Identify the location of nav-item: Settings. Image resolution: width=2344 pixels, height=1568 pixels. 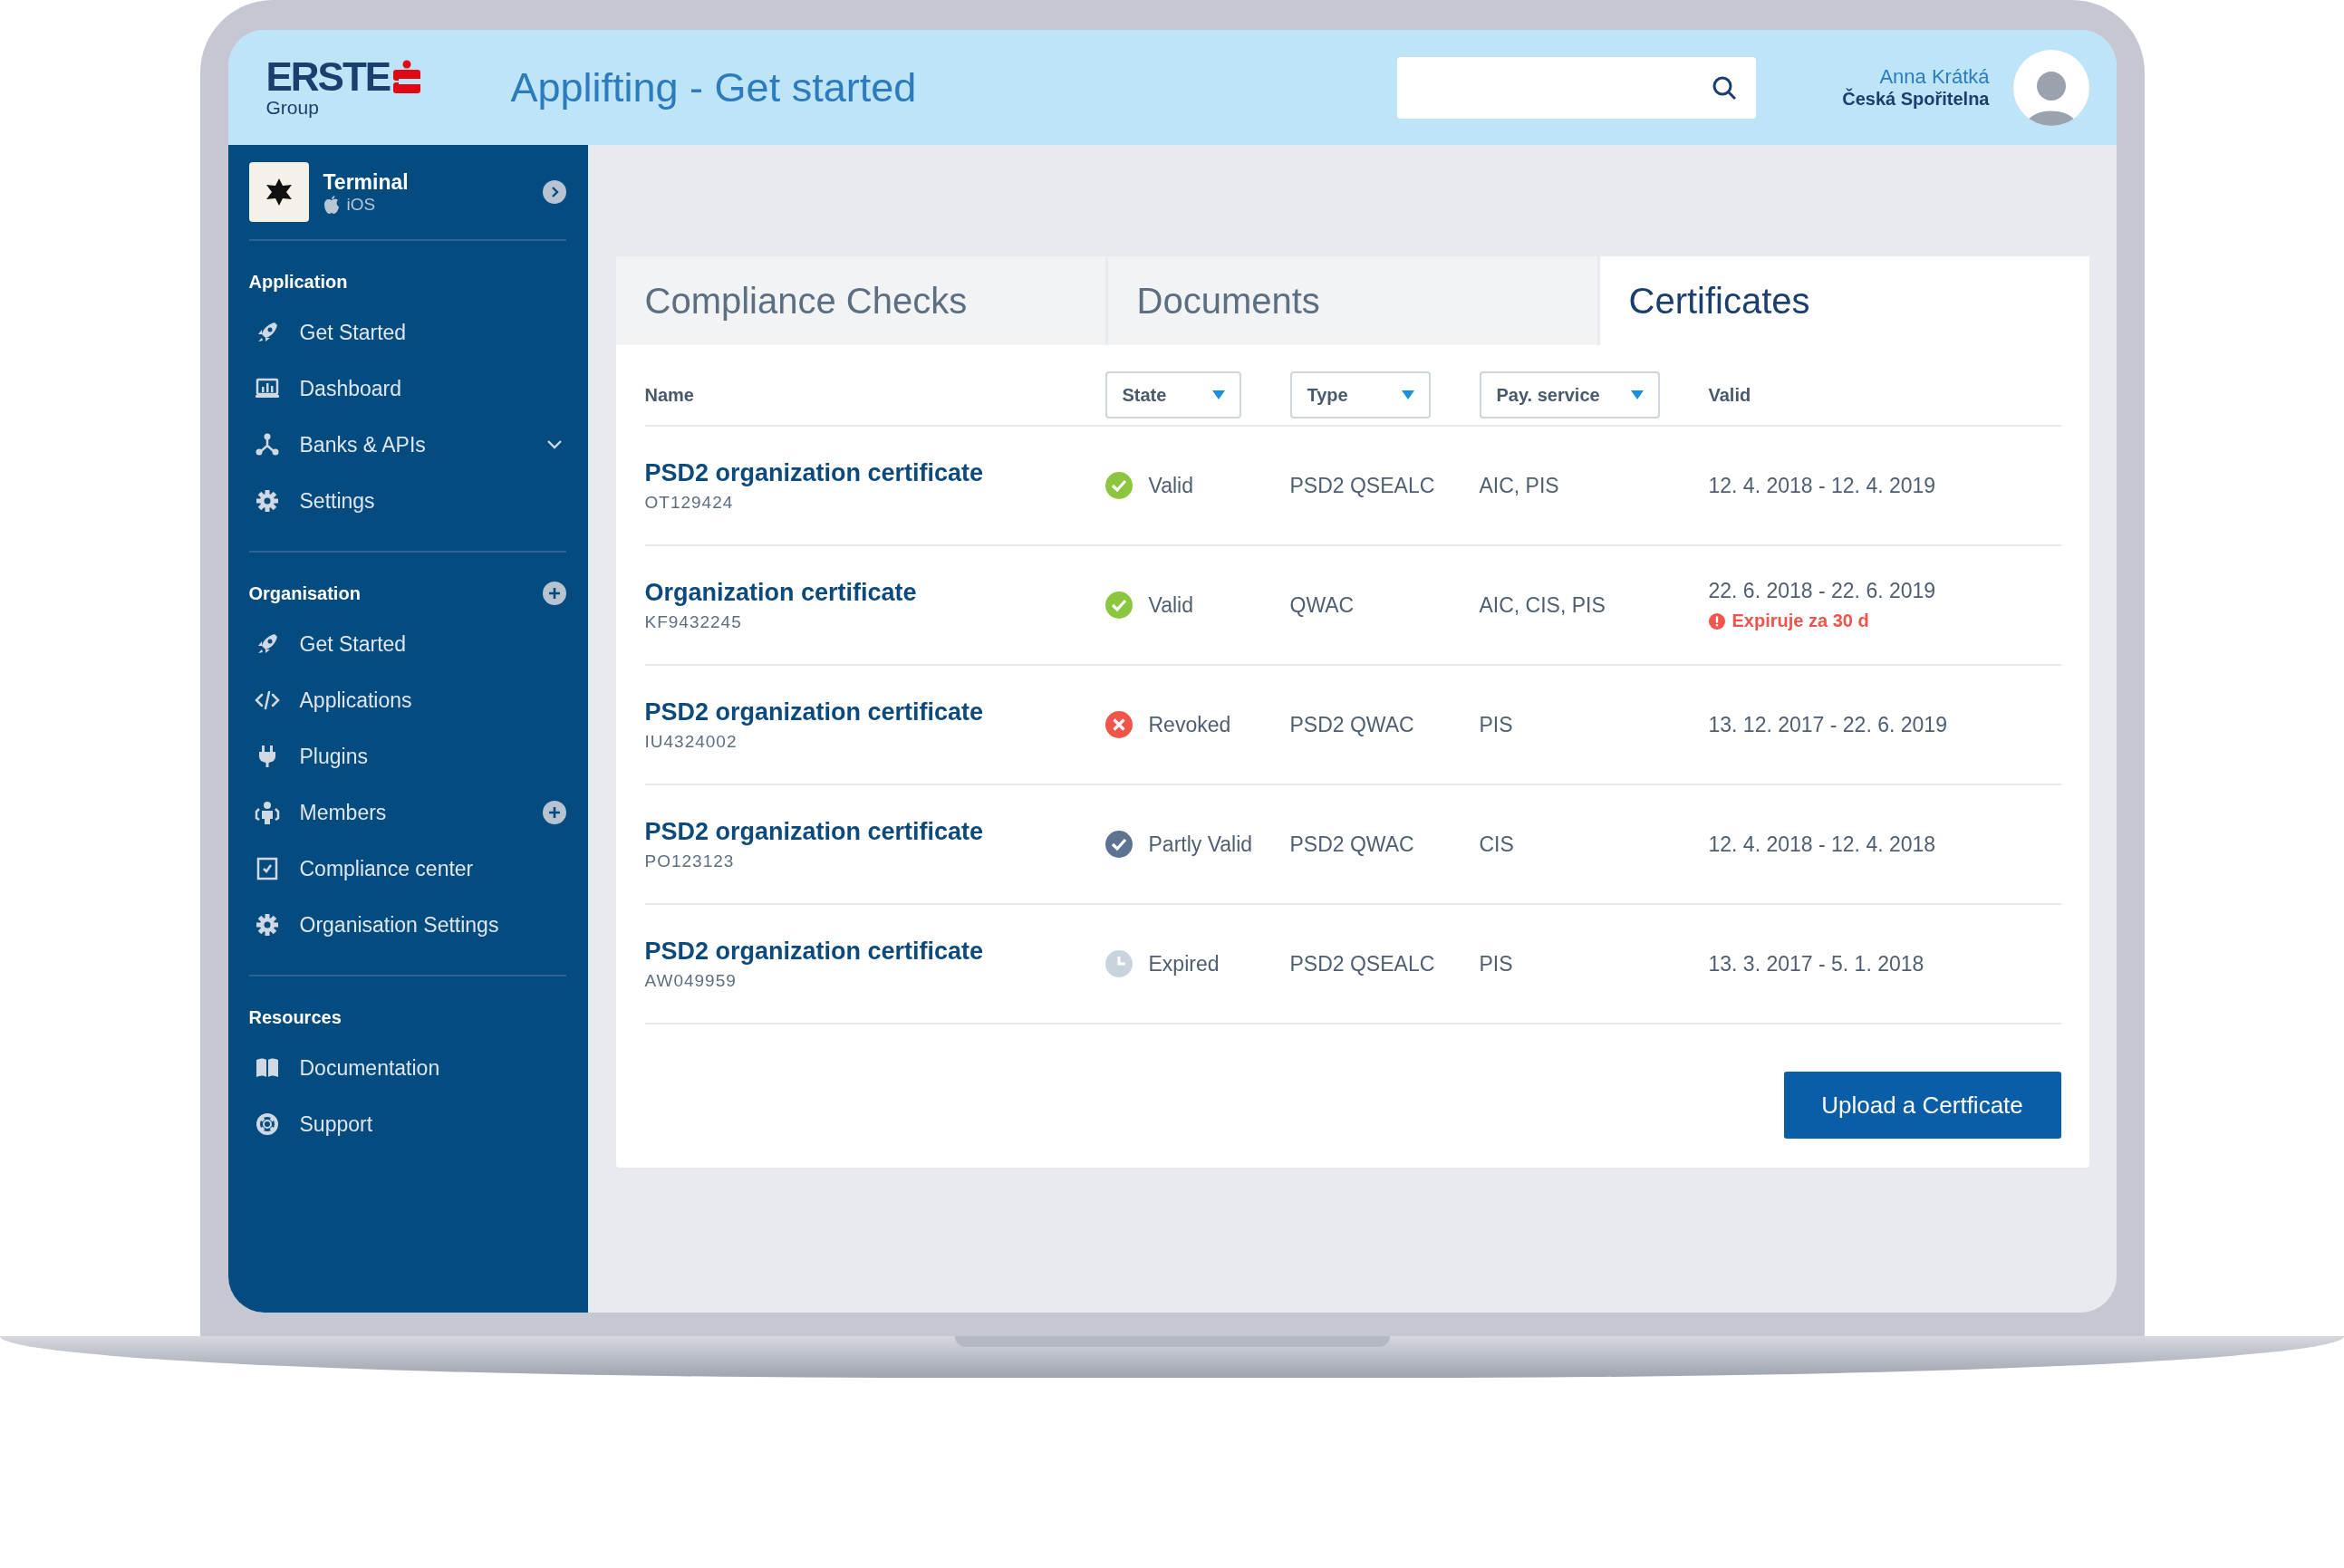
(337, 501).